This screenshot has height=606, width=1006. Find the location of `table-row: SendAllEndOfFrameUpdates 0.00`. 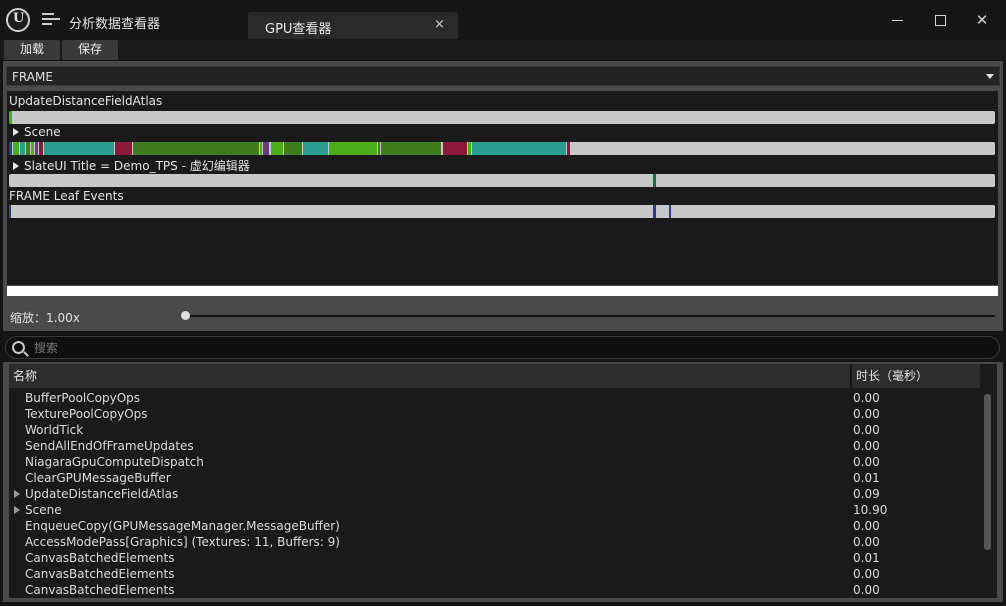

table-row: SendAllEndOfFrameUpdates 0.00 is located at coordinates (496, 446).